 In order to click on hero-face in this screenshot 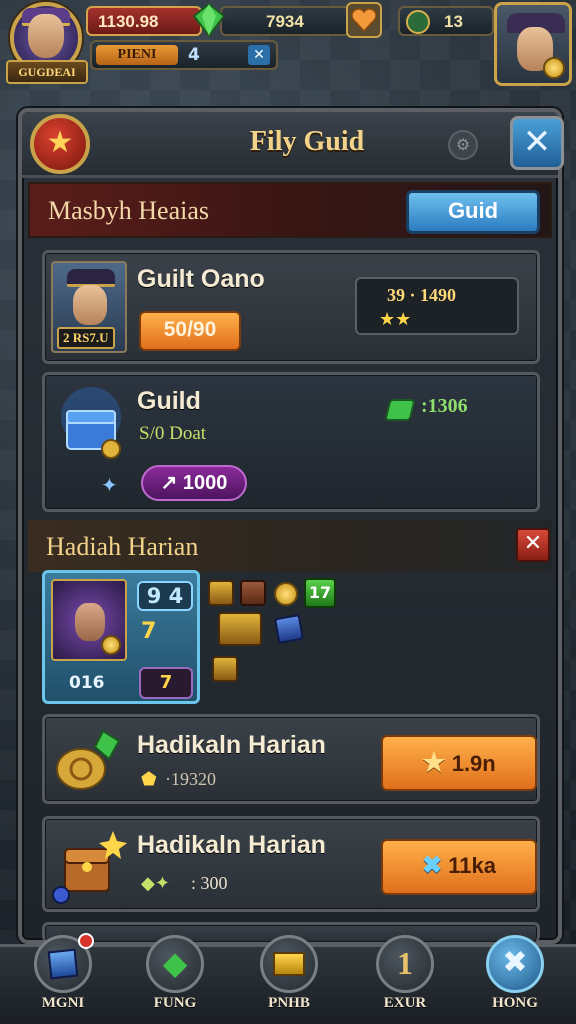, I will do `click(90, 622)`.